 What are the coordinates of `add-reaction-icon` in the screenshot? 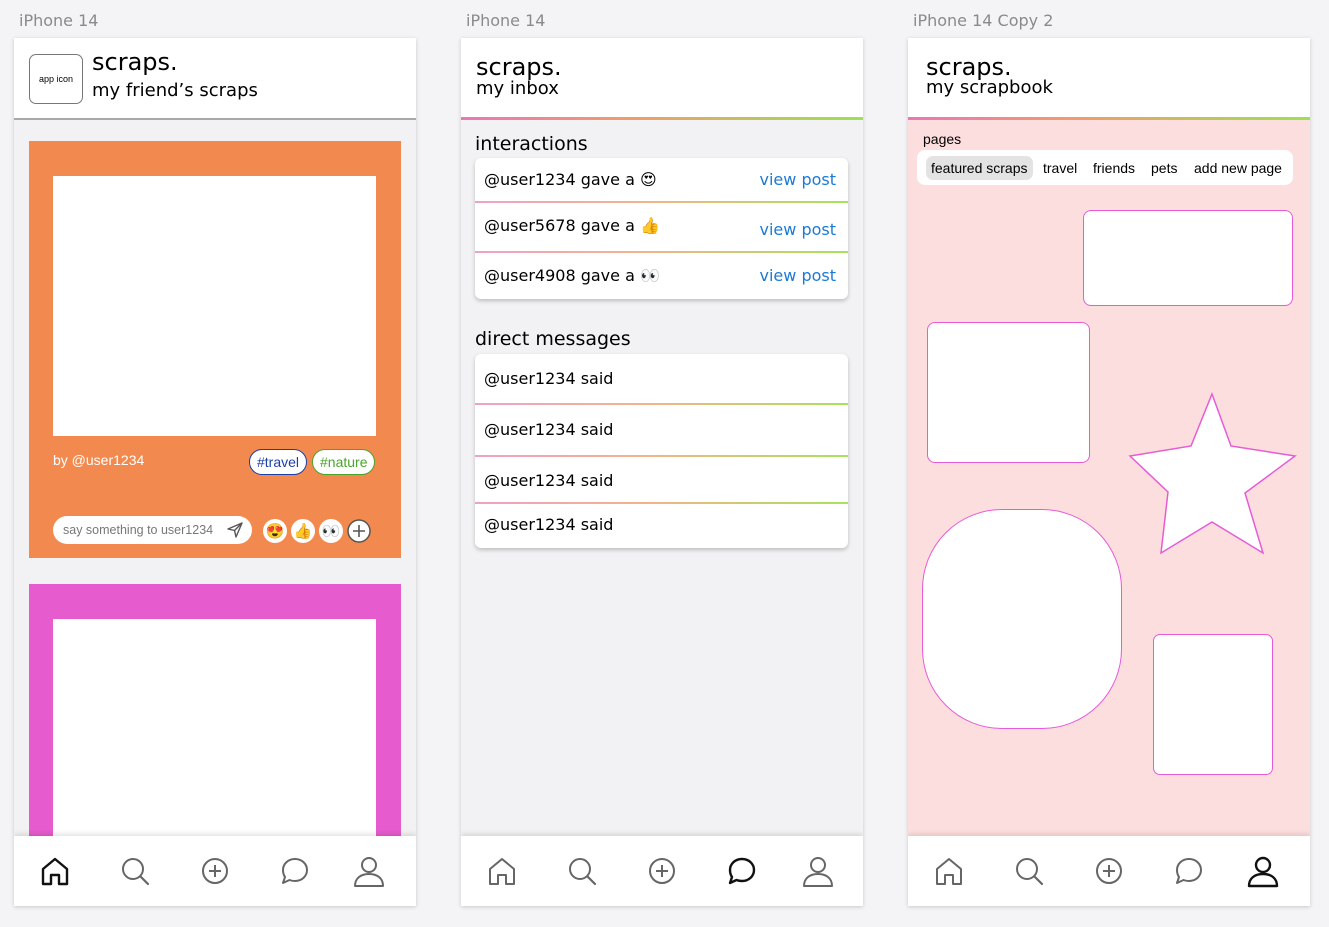 It's located at (359, 531).